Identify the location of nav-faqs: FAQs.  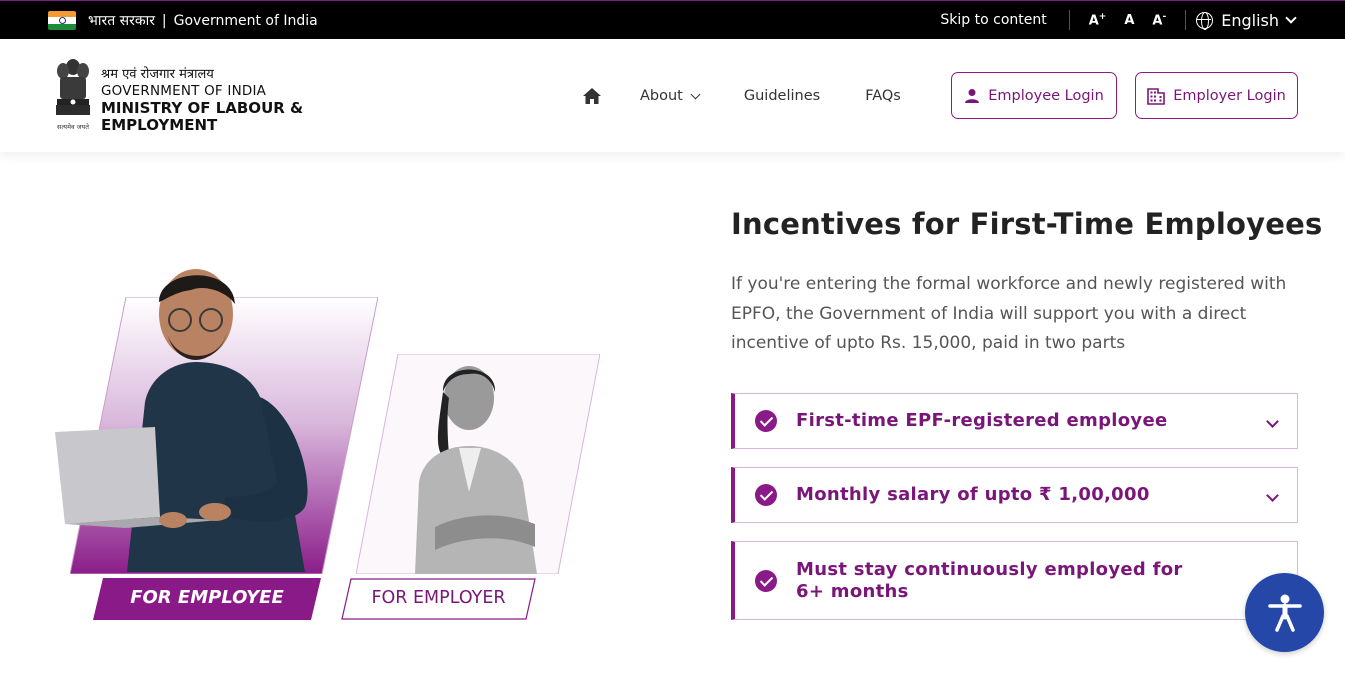
(883, 96).